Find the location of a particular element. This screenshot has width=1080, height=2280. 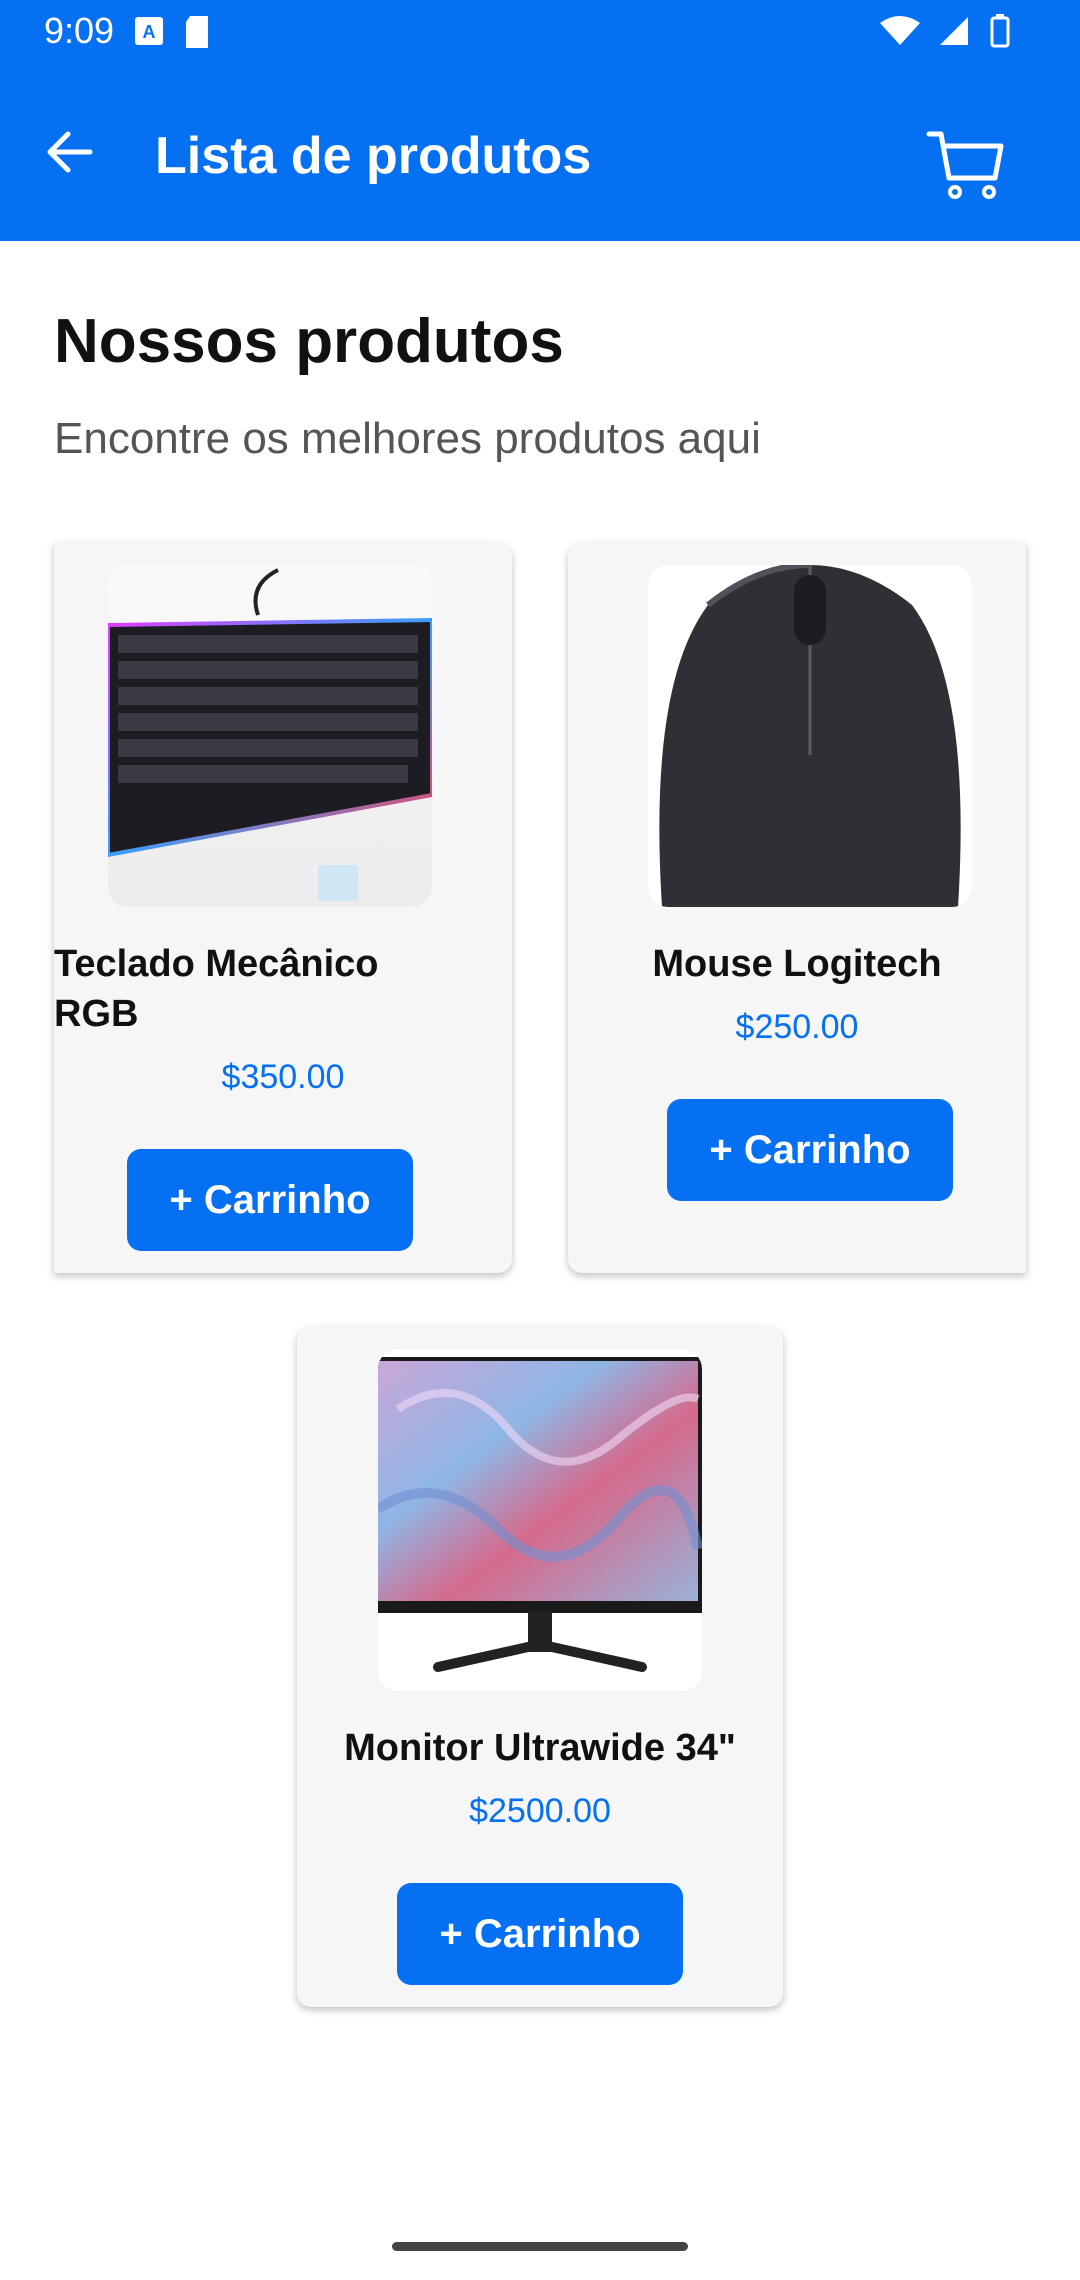

status-right-icons is located at coordinates (945, 31).